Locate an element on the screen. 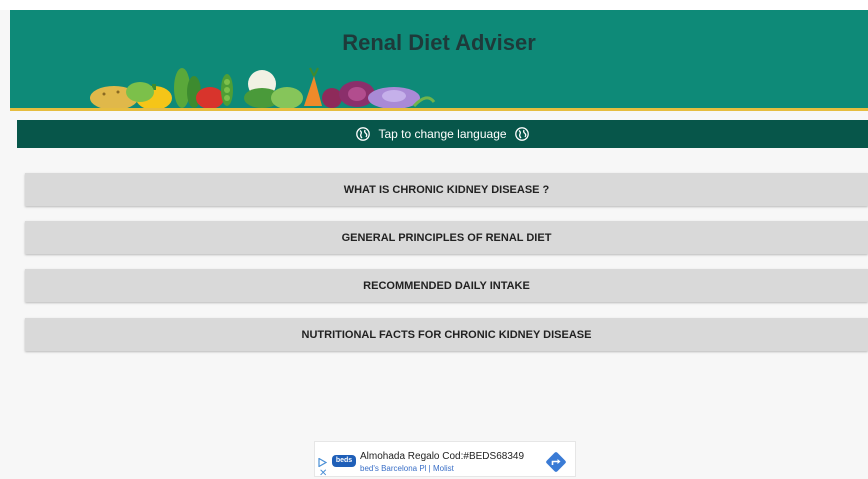 The width and height of the screenshot is (868, 479). daily-intake-button: RECOMMENDED DAILY INTAKE is located at coordinates (446, 285).